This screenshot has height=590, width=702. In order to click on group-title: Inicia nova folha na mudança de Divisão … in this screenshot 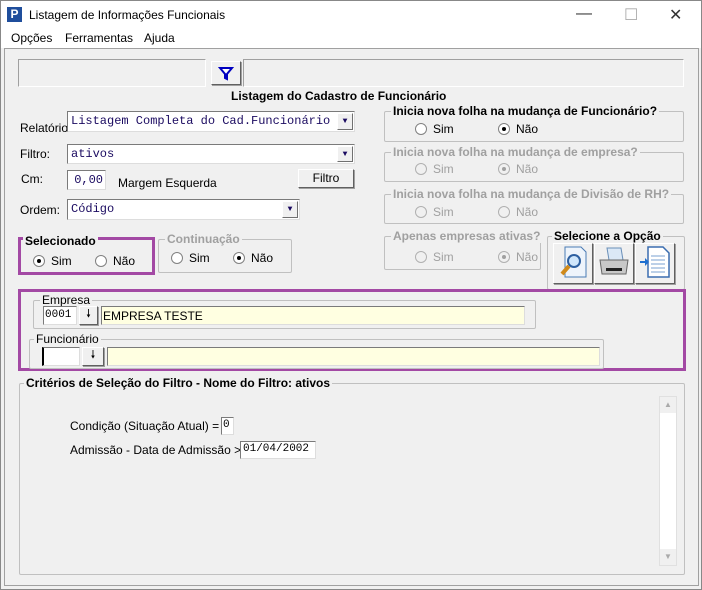, I will do `click(531, 194)`.